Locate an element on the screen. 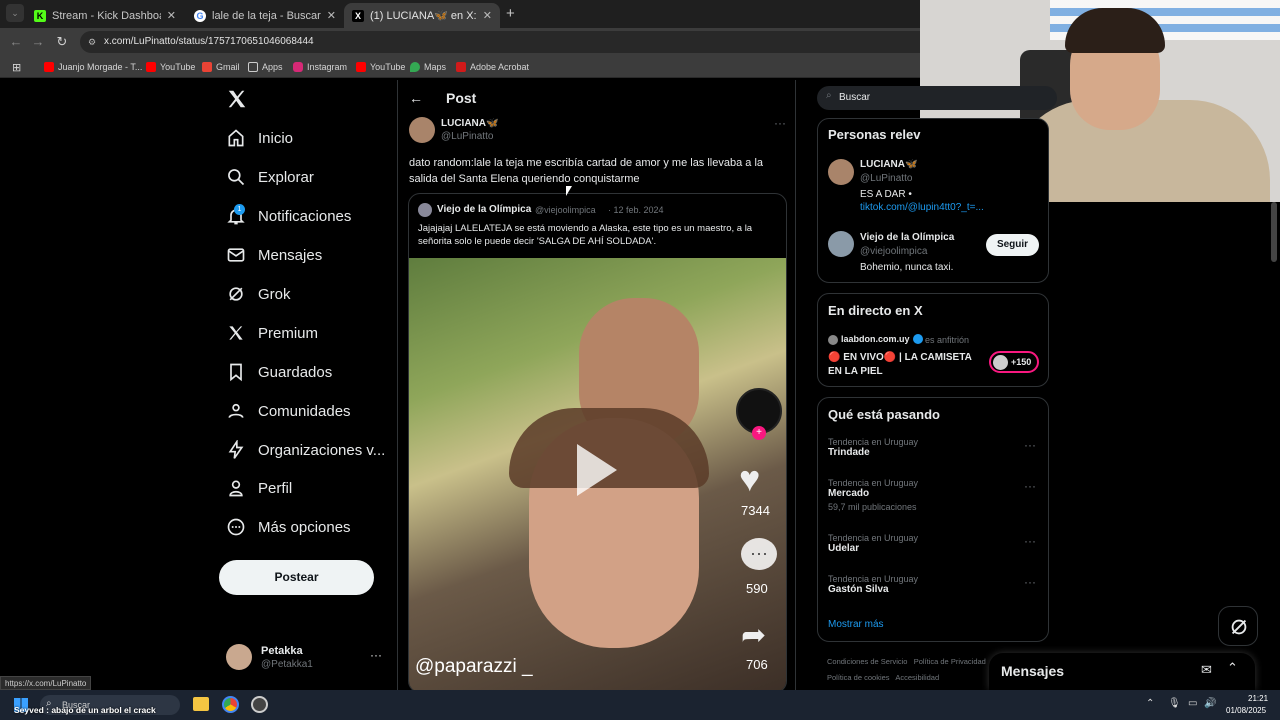 The width and height of the screenshot is (1280, 720). show-more-link: Mostrar más is located at coordinates (856, 624).